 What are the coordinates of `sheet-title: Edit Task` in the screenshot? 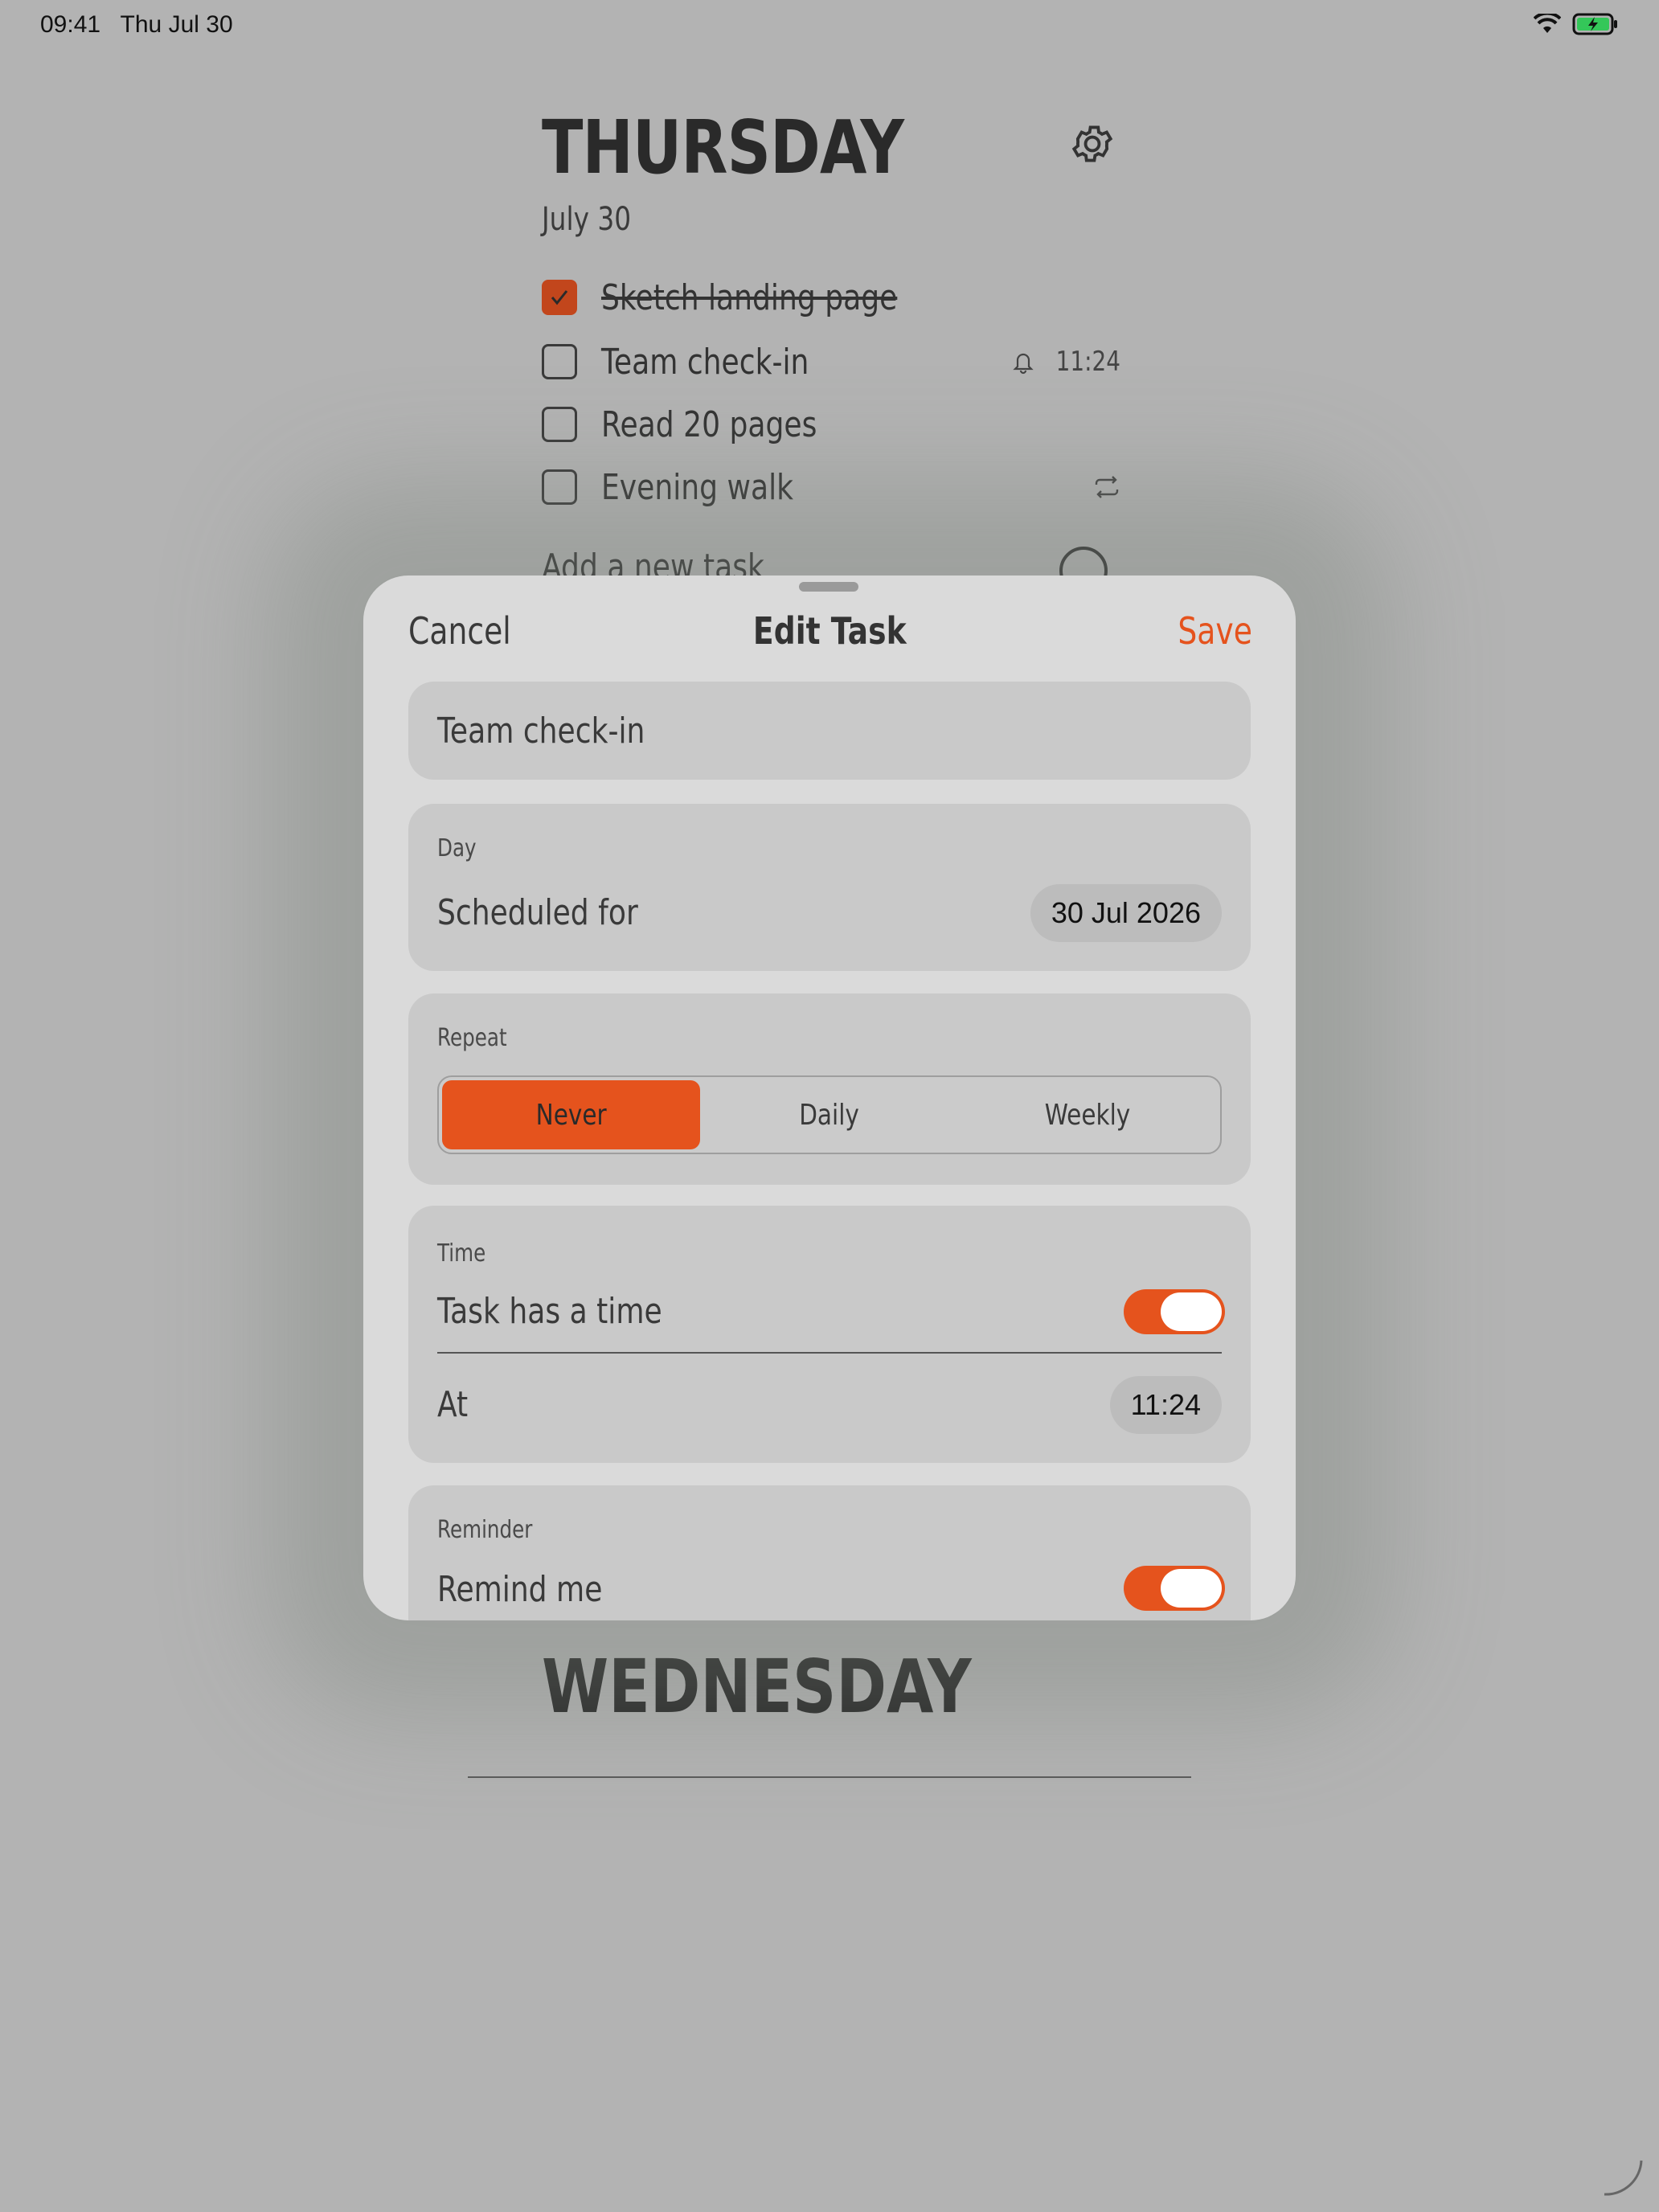 It's located at (829, 631).